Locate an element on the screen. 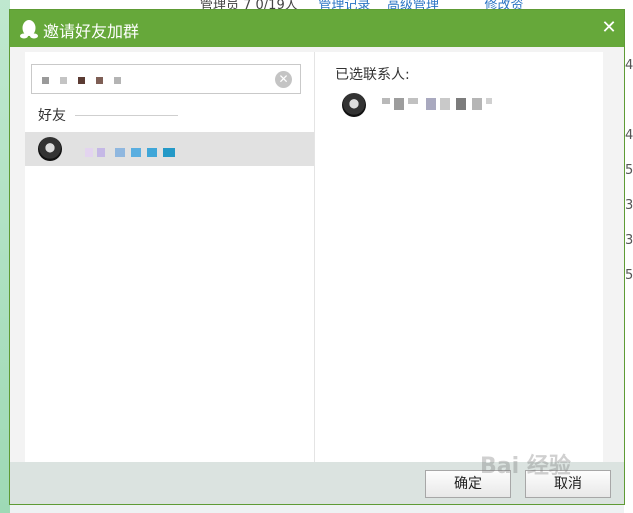 Image resolution: width=633 pixels, height=513 pixels. watermark: Bai 经验 is located at coordinates (525, 466).